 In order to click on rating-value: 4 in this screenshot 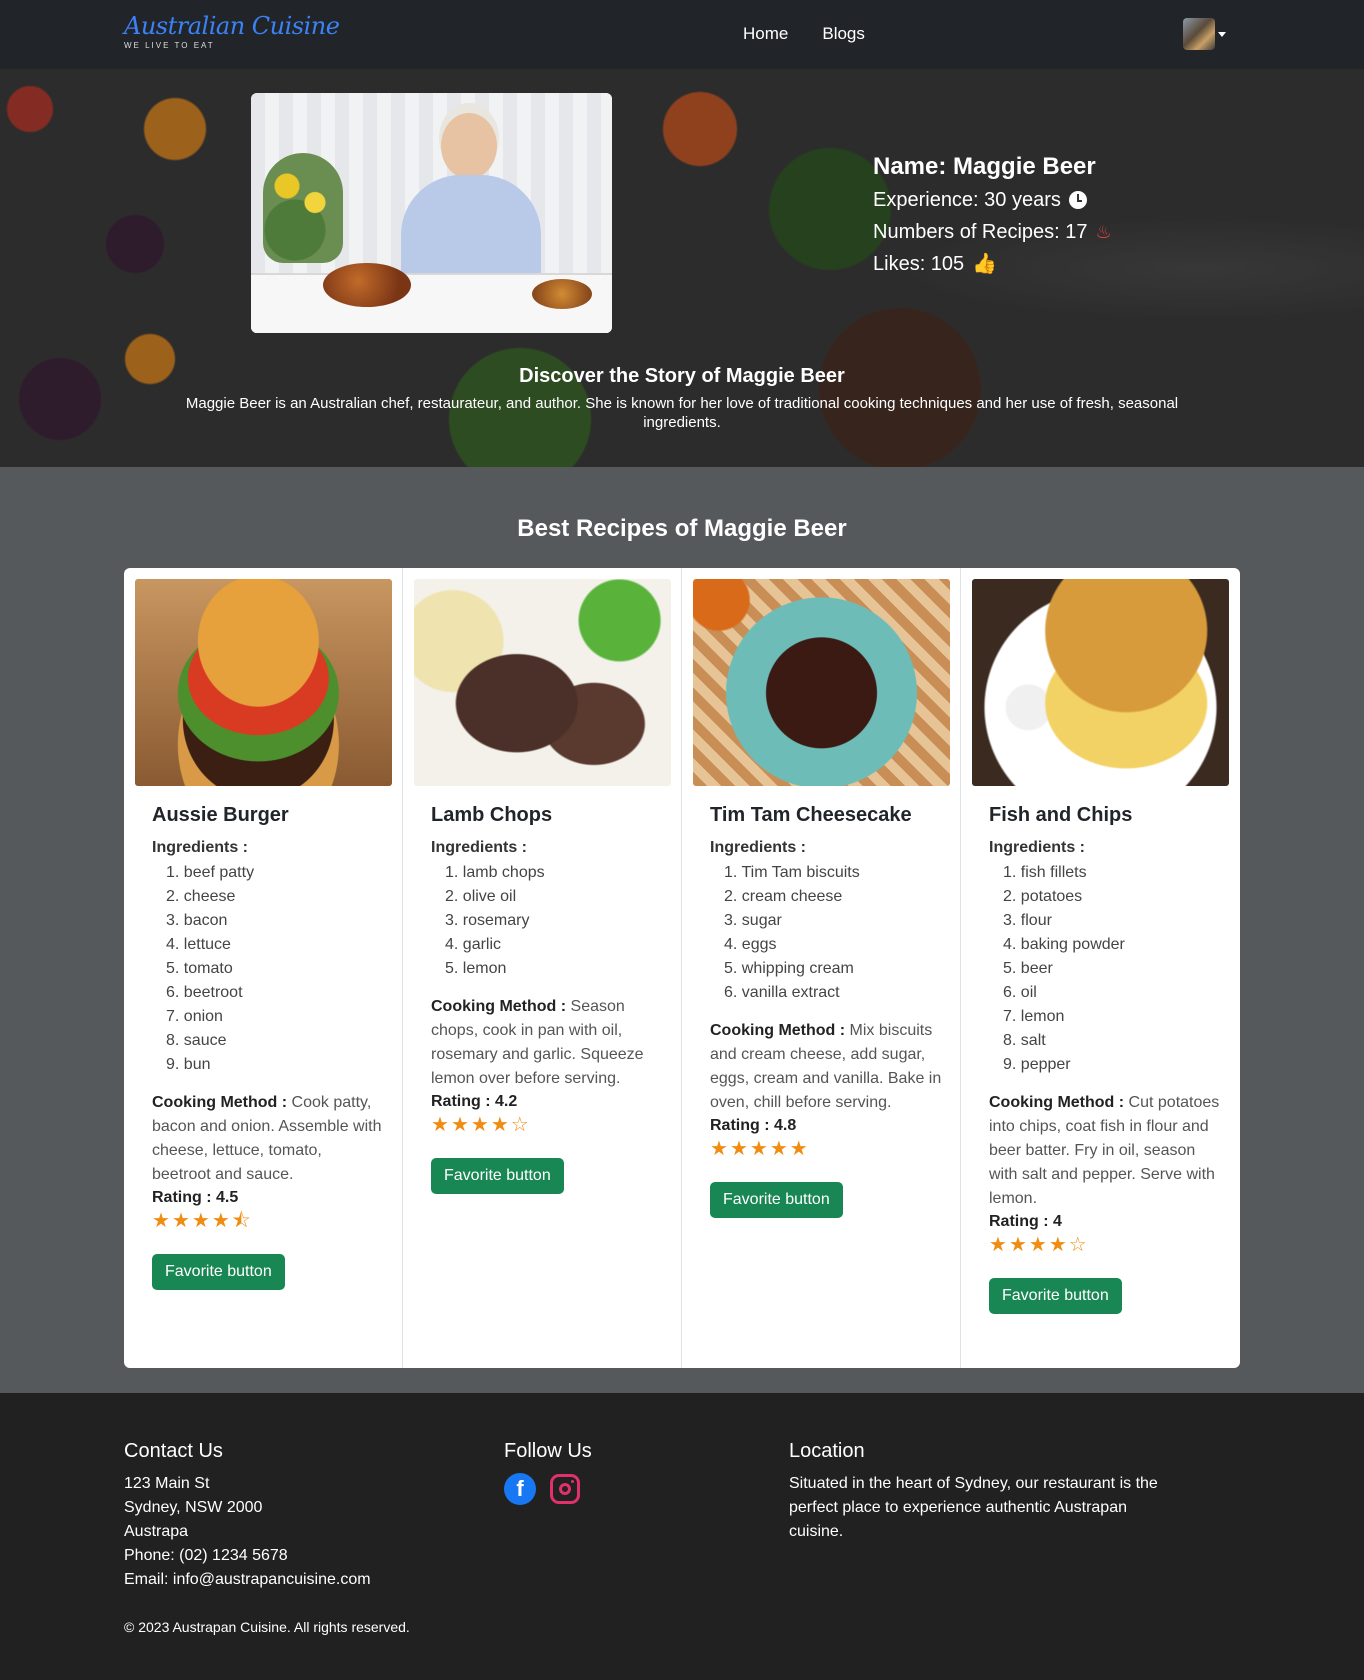, I will do `click(1057, 1221)`.